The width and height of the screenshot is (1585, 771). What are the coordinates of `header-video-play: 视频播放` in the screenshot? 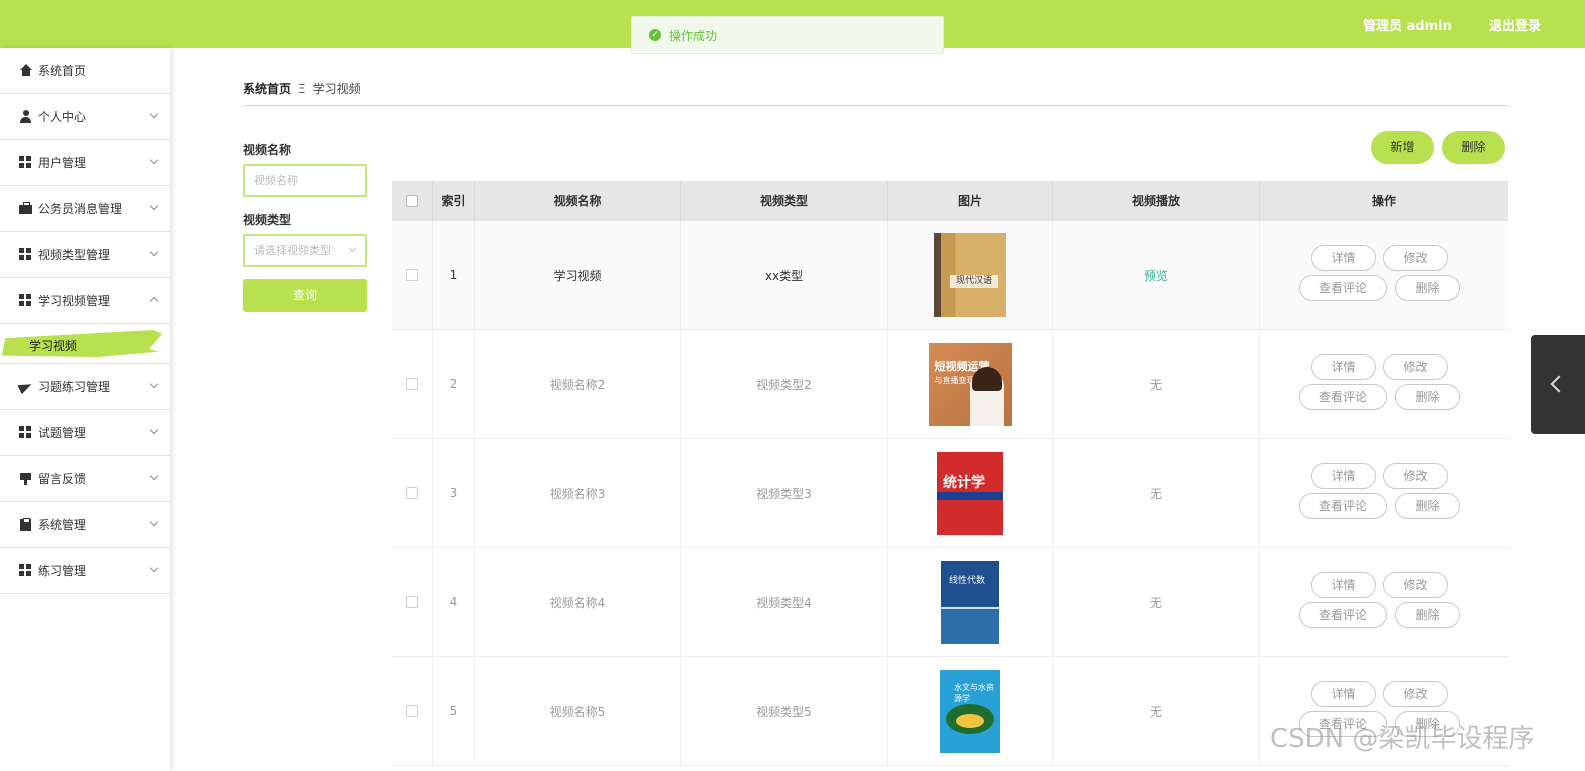 It's located at (1156, 201).